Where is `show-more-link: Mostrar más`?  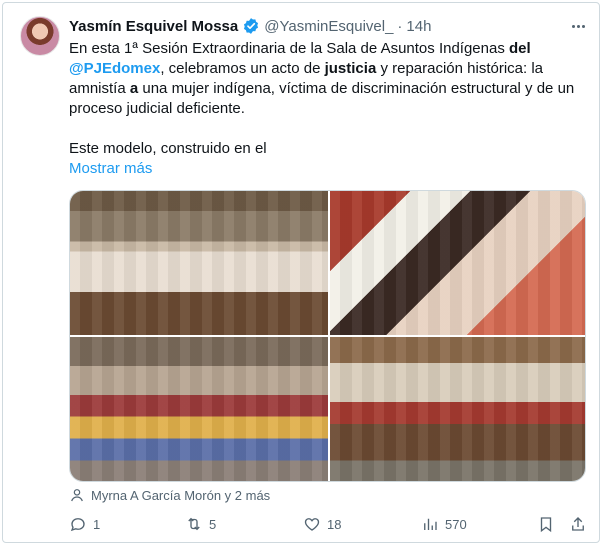 show-more-link: Mostrar más is located at coordinates (110, 168).